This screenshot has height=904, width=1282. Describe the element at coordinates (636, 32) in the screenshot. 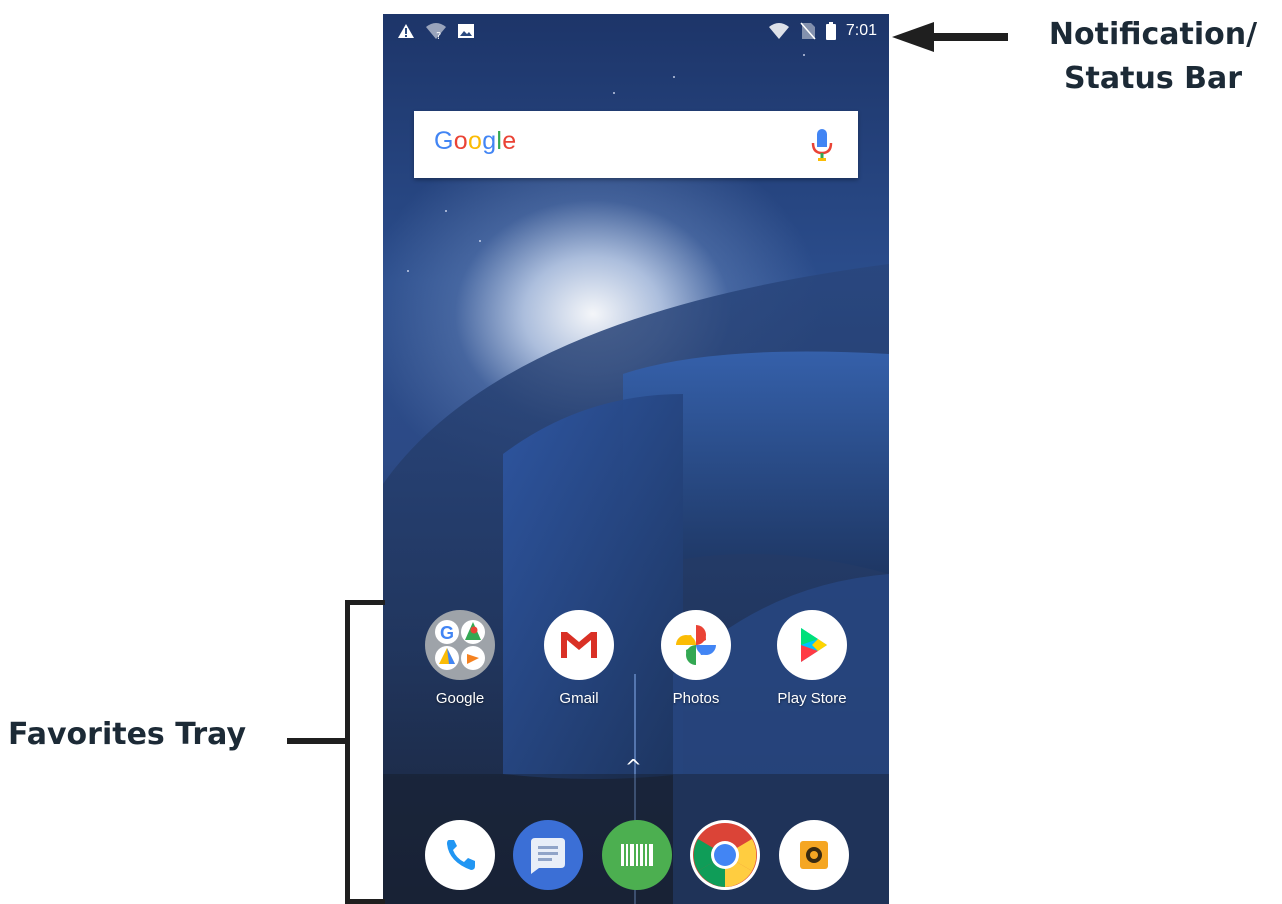

I see `status-bar: ? 7:01` at that location.